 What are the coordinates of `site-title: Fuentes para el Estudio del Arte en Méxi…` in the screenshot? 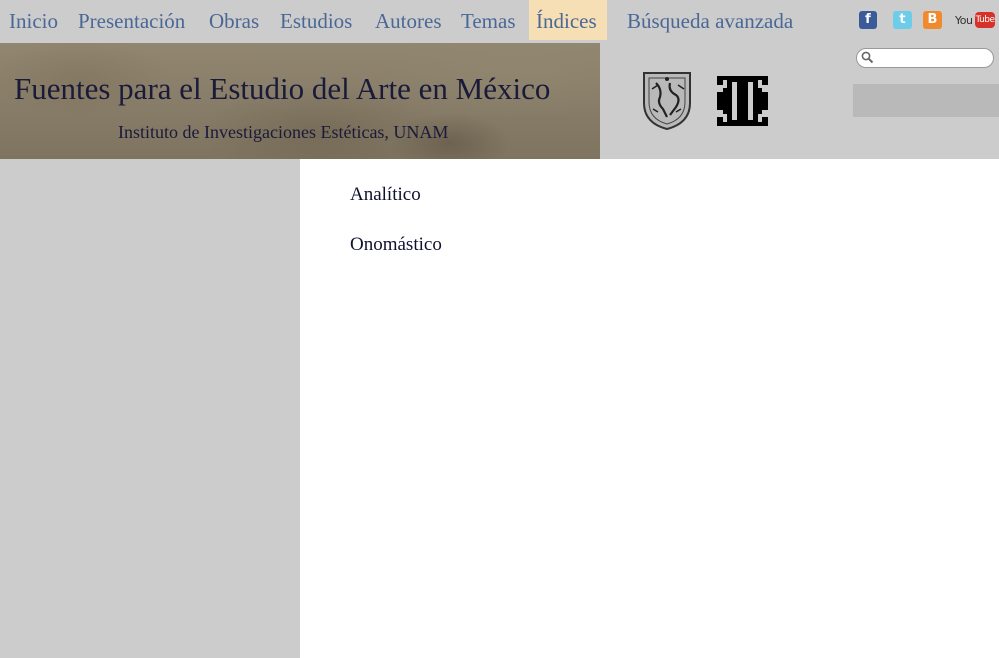 It's located at (282, 89).